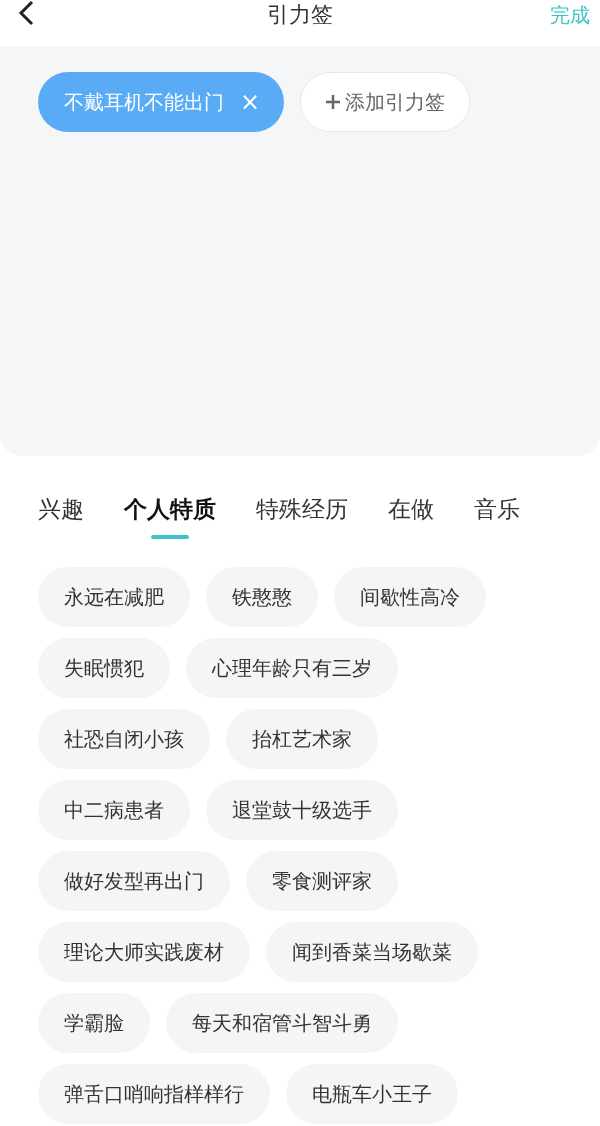 The width and height of the screenshot is (600, 1126). I want to click on page-title: 引力签, so click(300, 15).